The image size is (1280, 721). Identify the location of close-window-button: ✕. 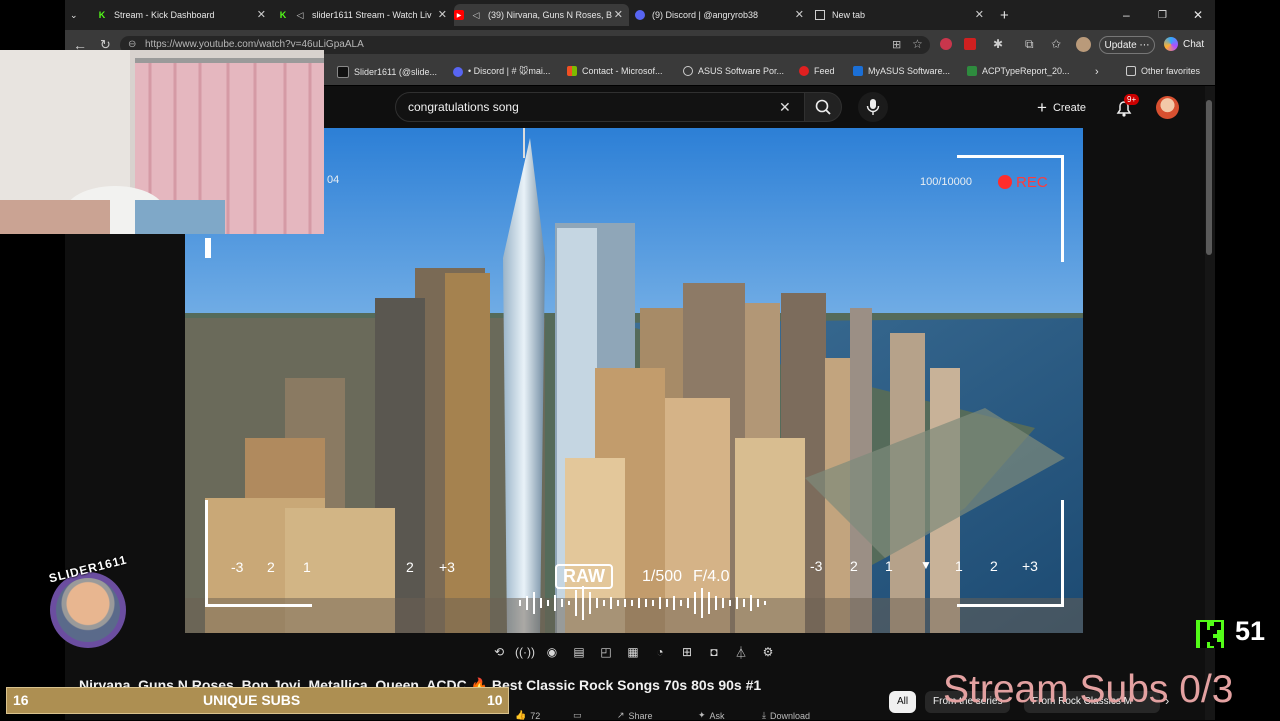
(1200, 15).